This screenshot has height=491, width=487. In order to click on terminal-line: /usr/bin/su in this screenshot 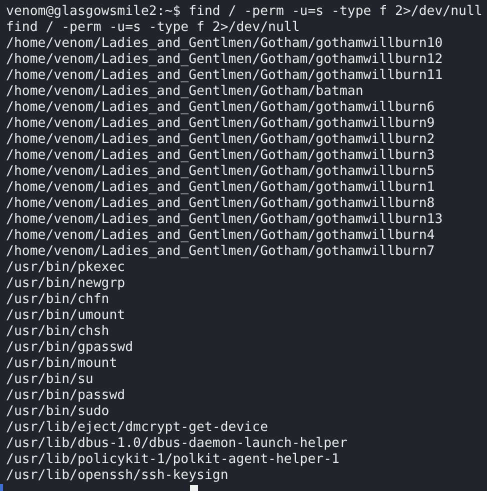, I will do `click(50, 380)`.